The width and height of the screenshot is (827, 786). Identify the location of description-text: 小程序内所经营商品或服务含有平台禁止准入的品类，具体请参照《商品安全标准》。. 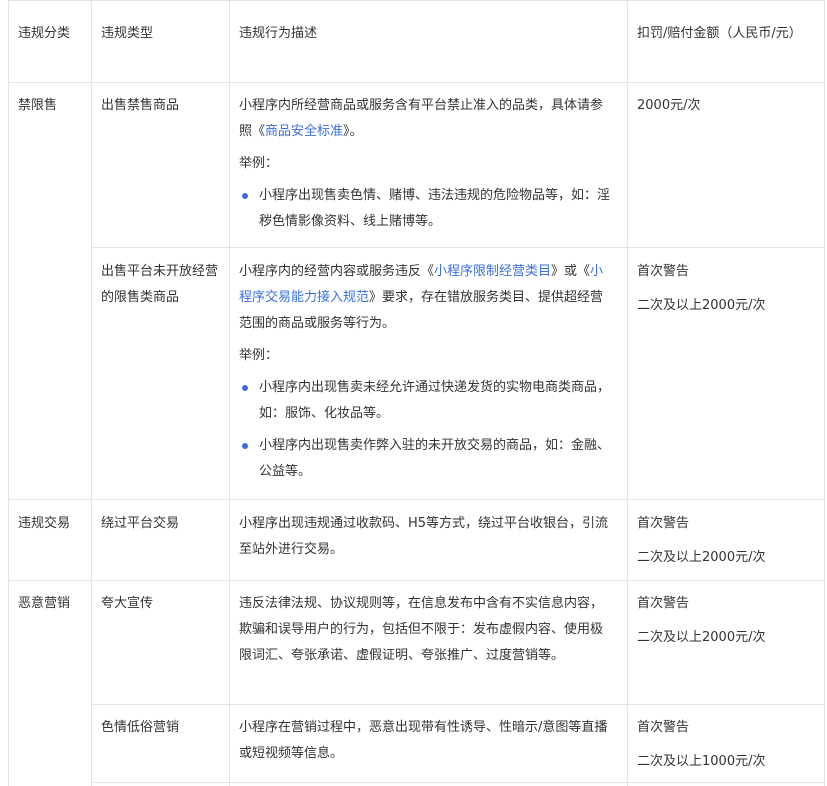
(421, 118).